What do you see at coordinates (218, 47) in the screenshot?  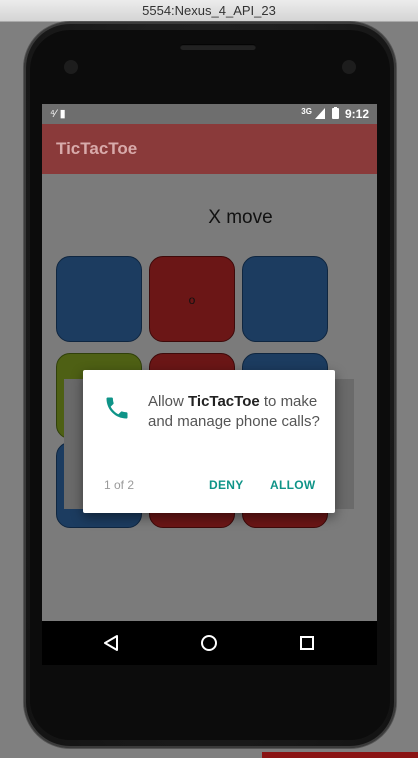 I see `speaker-grille` at bounding box center [218, 47].